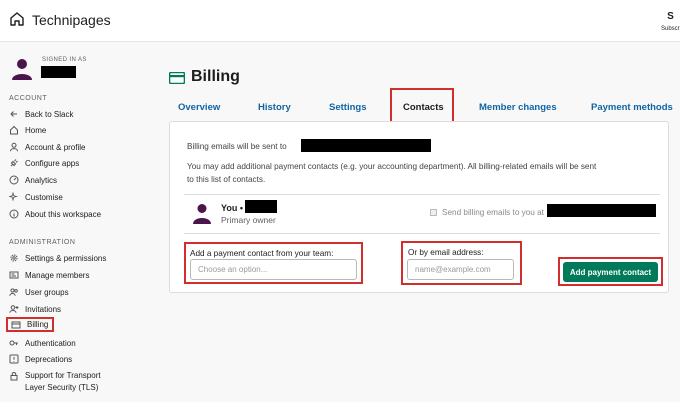 The image size is (680, 402). Describe the element at coordinates (43, 309) in the screenshot. I see `sidebar-item-label: Invitations` at that location.